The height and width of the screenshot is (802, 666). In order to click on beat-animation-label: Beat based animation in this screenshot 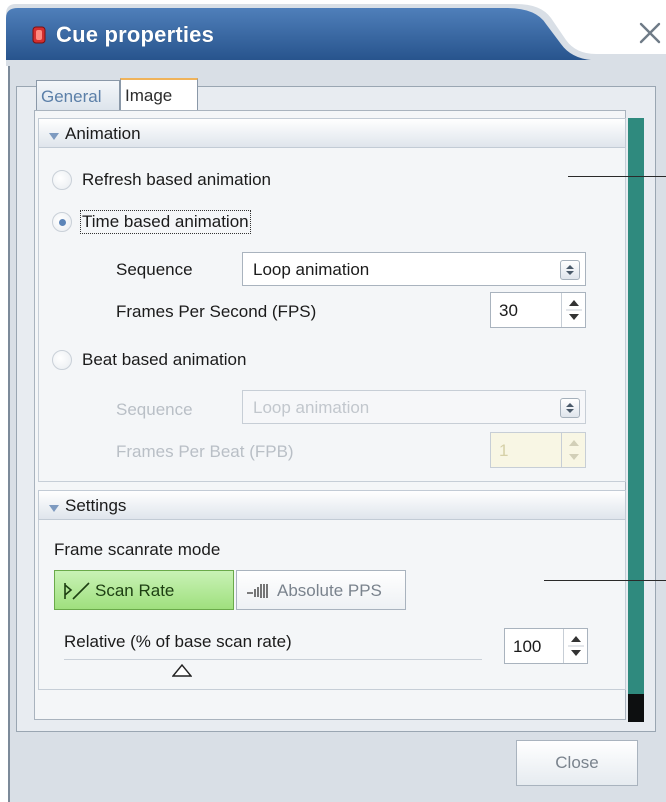, I will do `click(164, 360)`.